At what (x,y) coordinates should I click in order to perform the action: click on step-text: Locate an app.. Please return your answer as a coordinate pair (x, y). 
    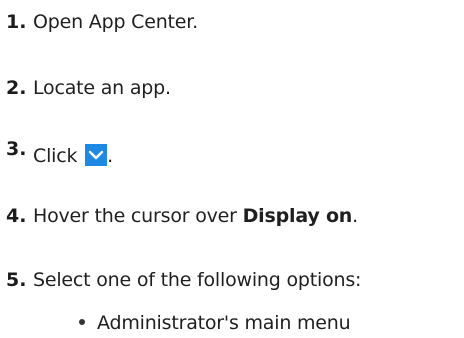
    Looking at the image, I should click on (102, 88).